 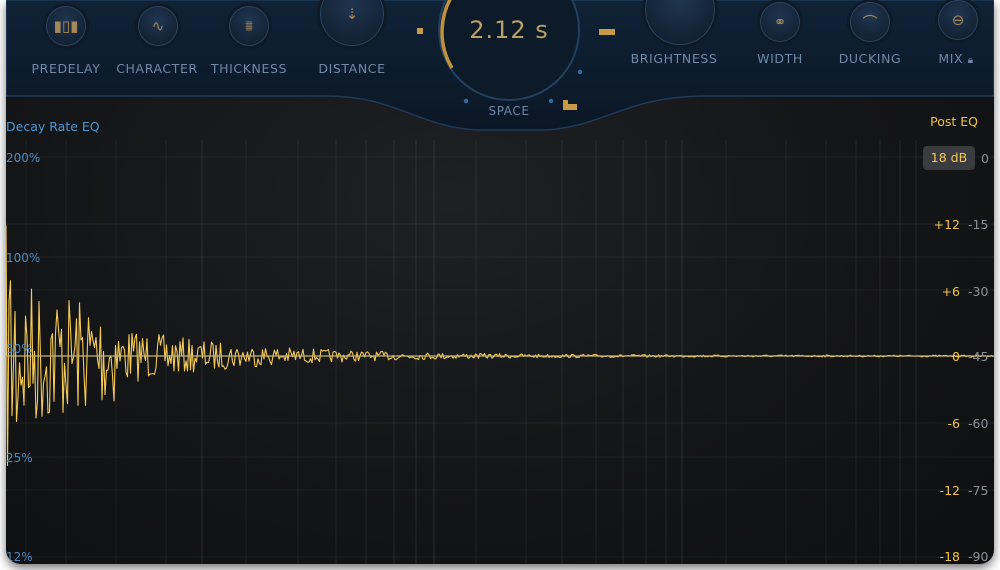 What do you see at coordinates (956, 356) in the screenshot?
I see `right-db-label: 0` at bounding box center [956, 356].